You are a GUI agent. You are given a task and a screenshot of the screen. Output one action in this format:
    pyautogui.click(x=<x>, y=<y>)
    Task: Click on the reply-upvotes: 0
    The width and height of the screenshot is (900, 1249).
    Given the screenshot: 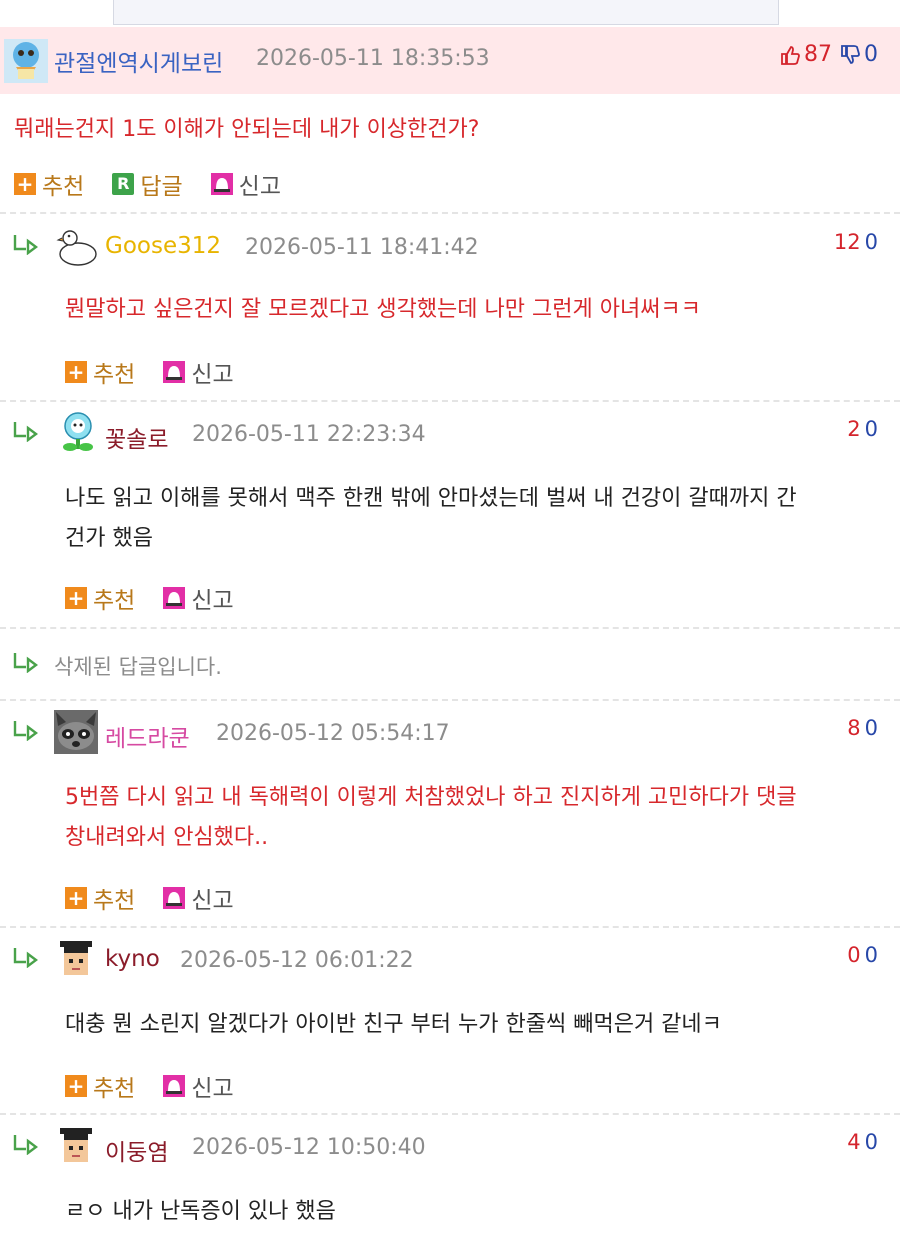 What is the action you would take?
    pyautogui.click(x=854, y=955)
    